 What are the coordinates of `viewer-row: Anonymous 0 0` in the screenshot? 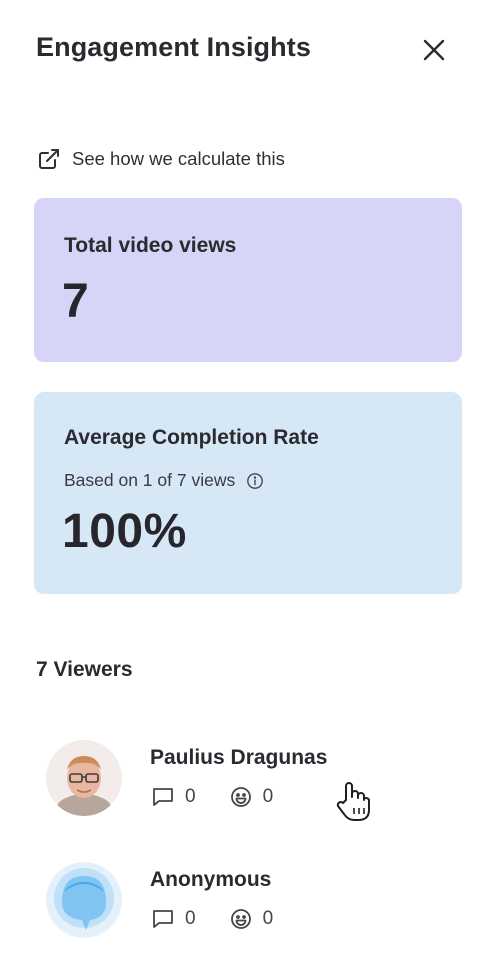 It's located at (256, 902).